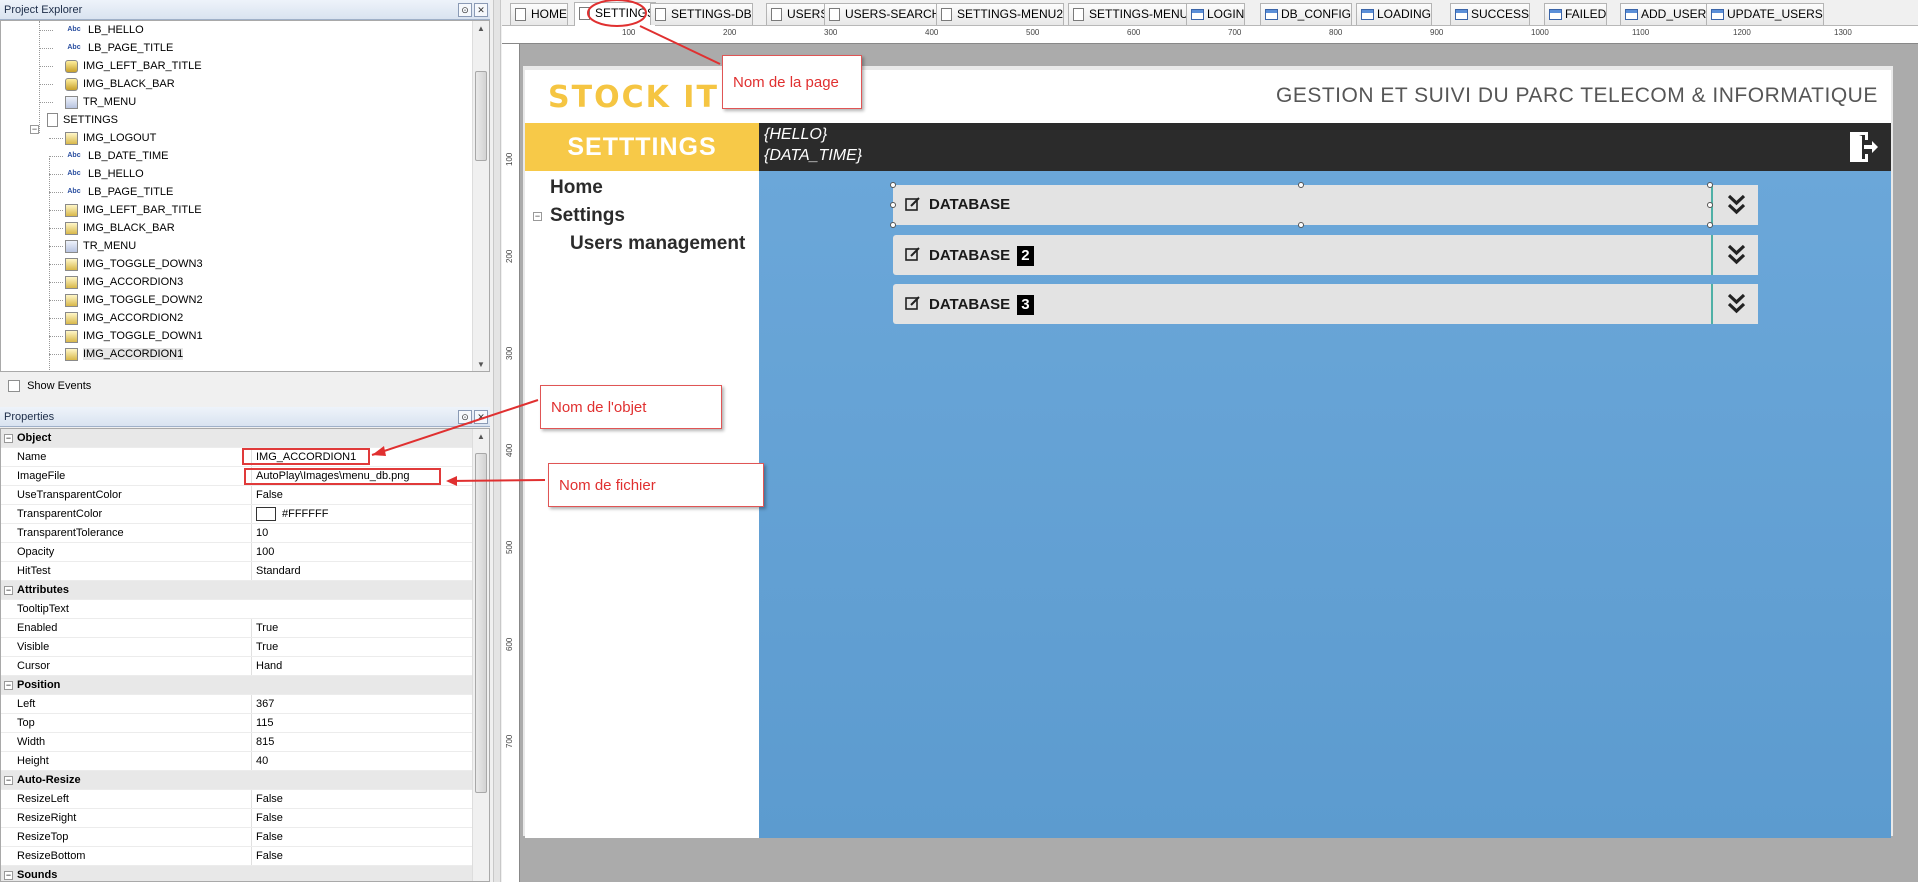 This screenshot has width=1918, height=882. Describe the element at coordinates (363, 666) in the screenshot. I see `property-value: Hand` at that location.